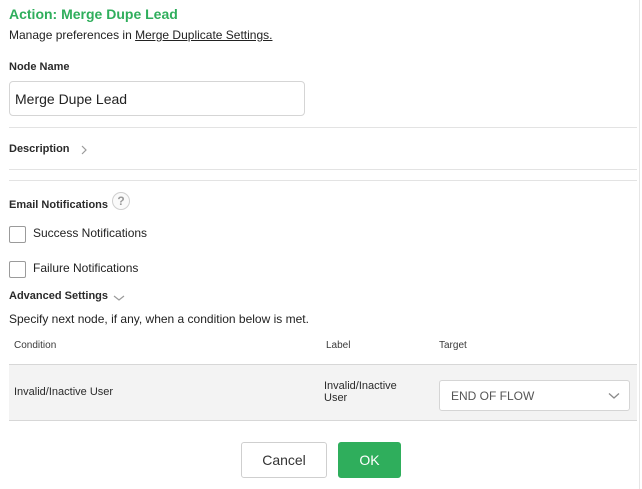 The height and width of the screenshot is (489, 642). I want to click on column-header-target: Target, so click(453, 345).